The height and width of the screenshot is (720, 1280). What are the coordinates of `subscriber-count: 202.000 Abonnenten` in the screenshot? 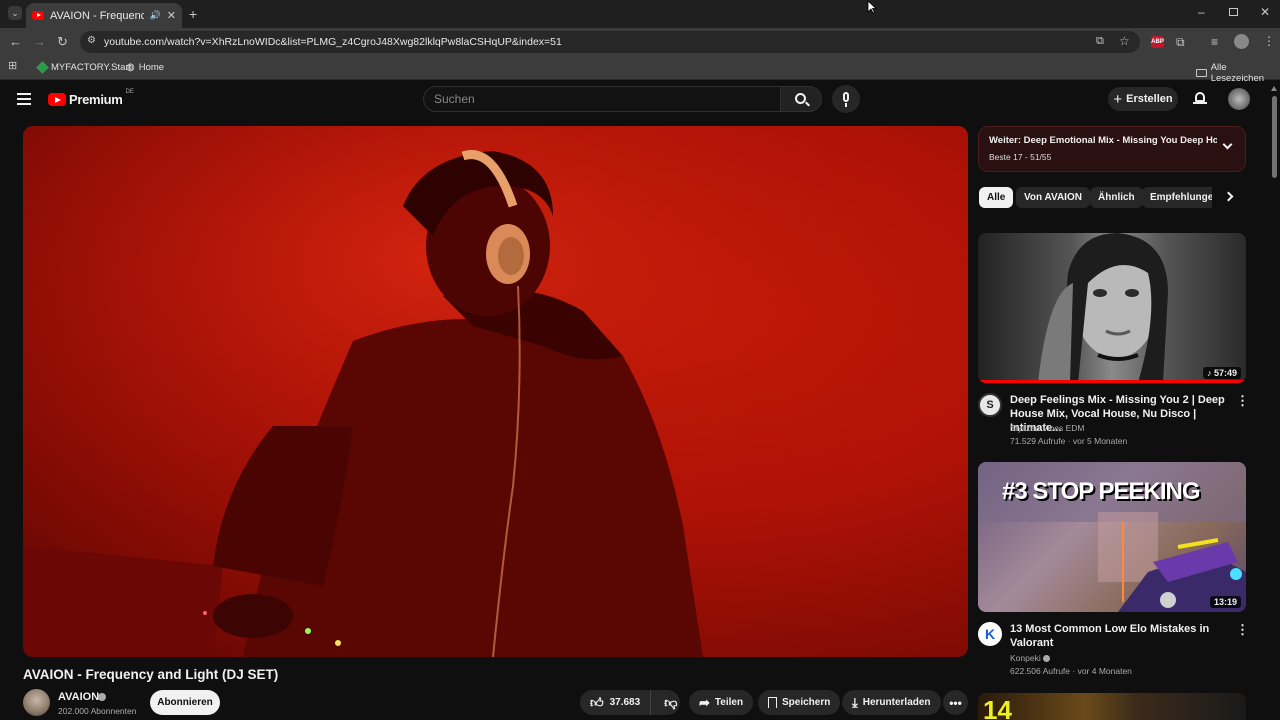 It's located at (97, 711).